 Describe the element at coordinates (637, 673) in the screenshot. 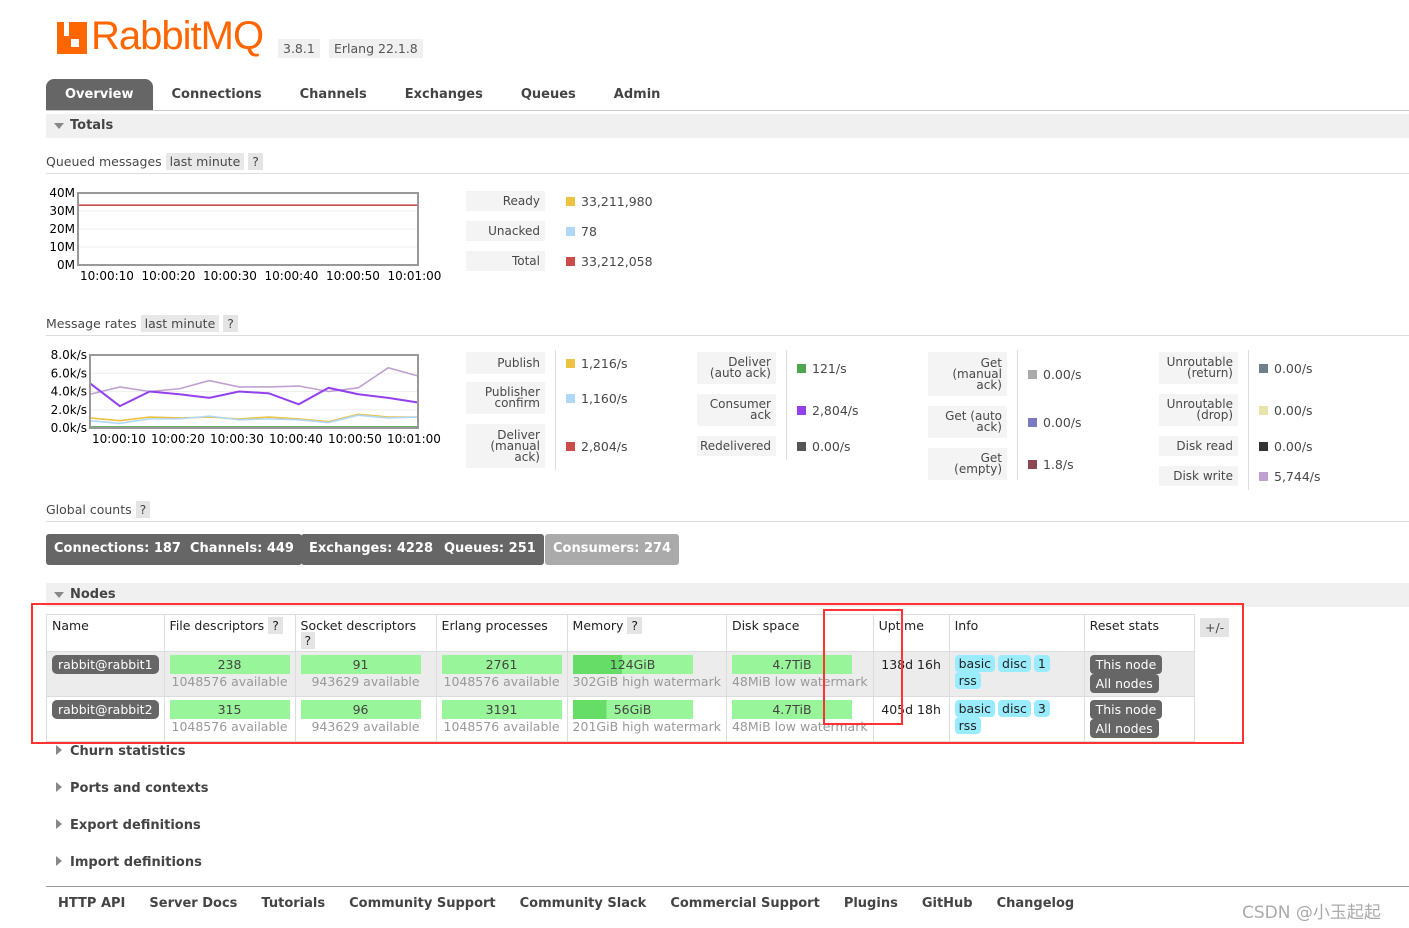

I see `highlight-box` at that location.